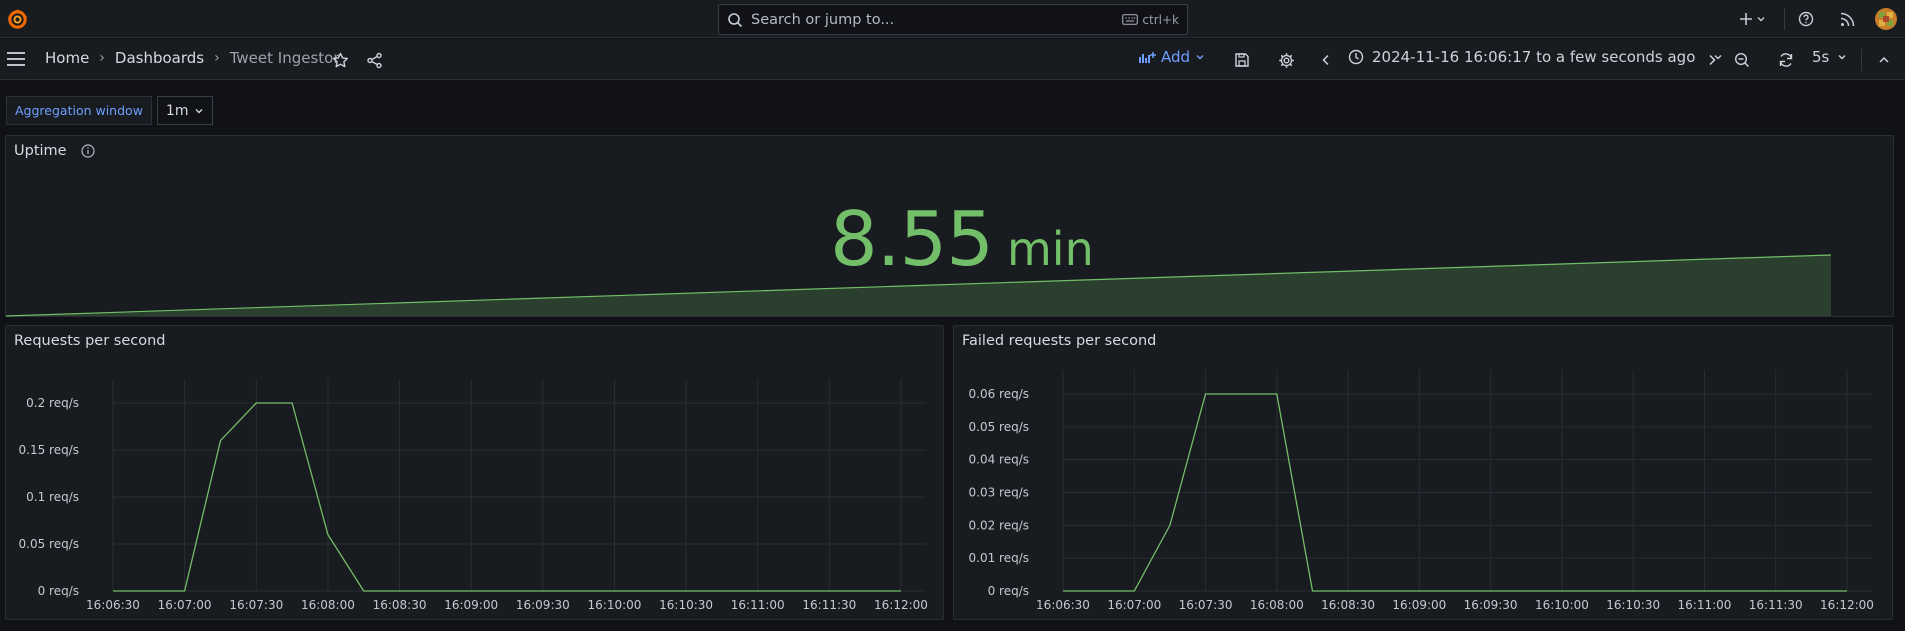 The height and width of the screenshot is (631, 1905). Describe the element at coordinates (1130, 19) in the screenshot. I see `keyboard-icon` at that location.